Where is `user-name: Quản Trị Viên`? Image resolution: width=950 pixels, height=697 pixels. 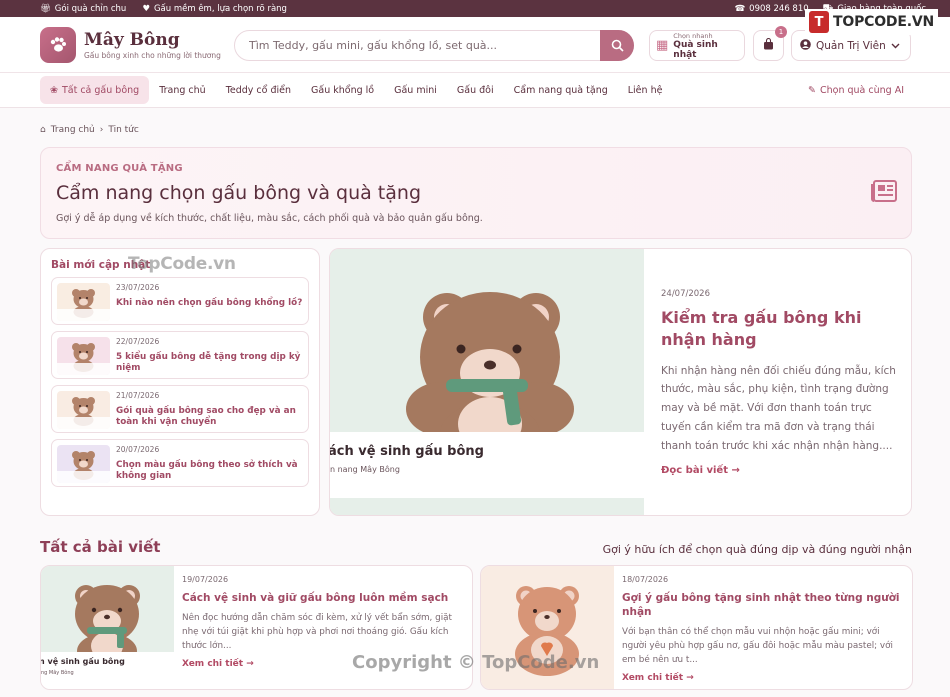 user-name: Quản Trị Viên is located at coordinates (851, 45).